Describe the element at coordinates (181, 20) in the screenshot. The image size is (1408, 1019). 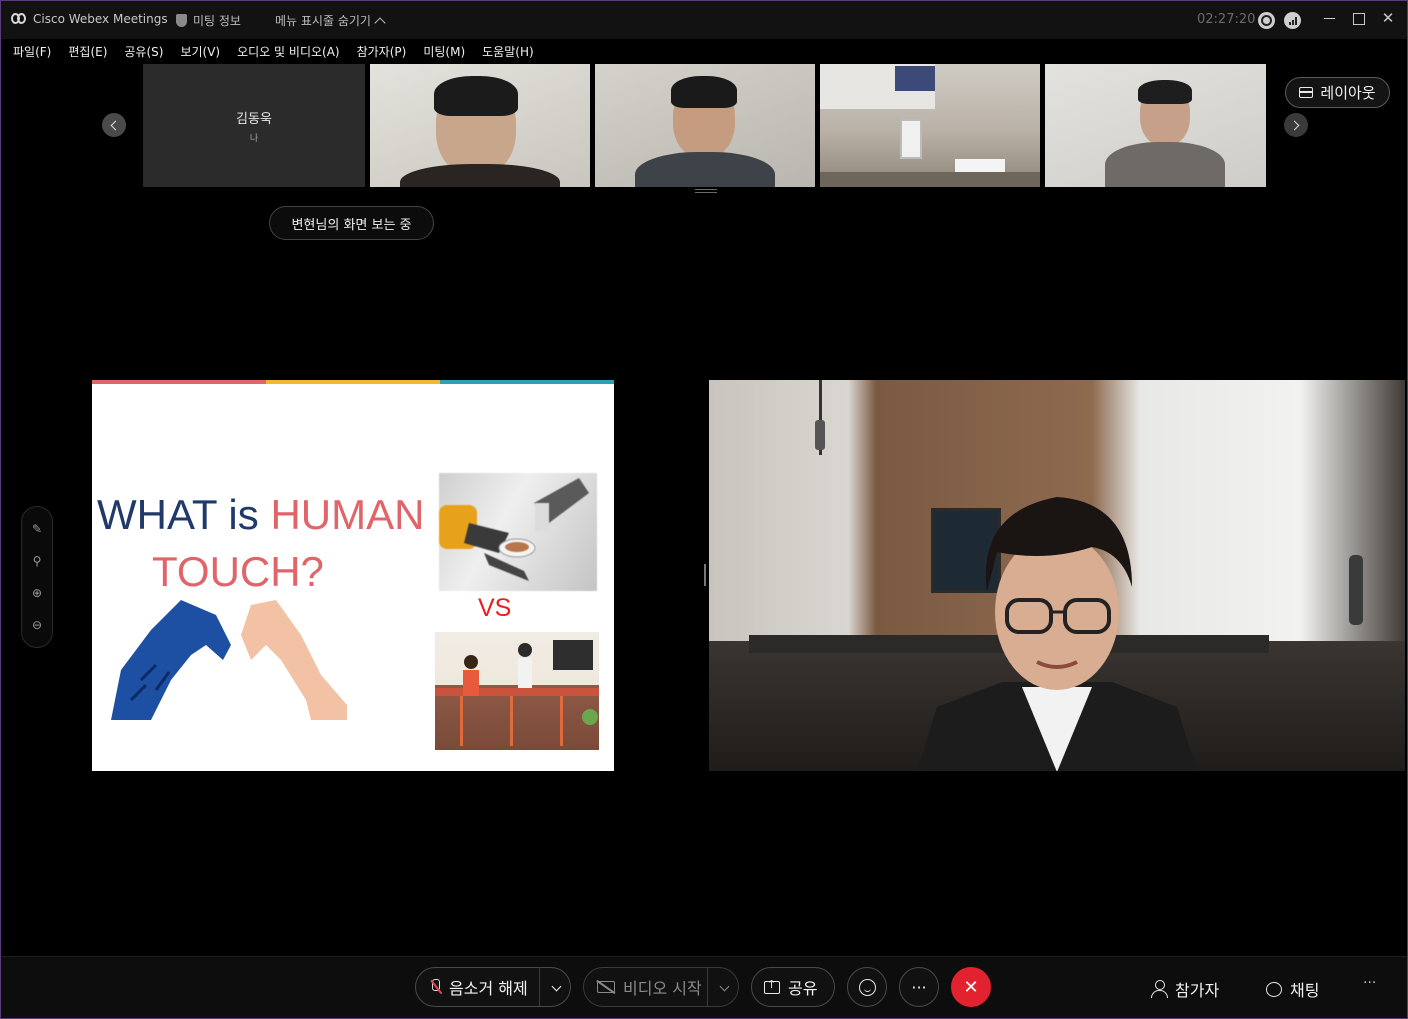
I see `shield-icon` at that location.